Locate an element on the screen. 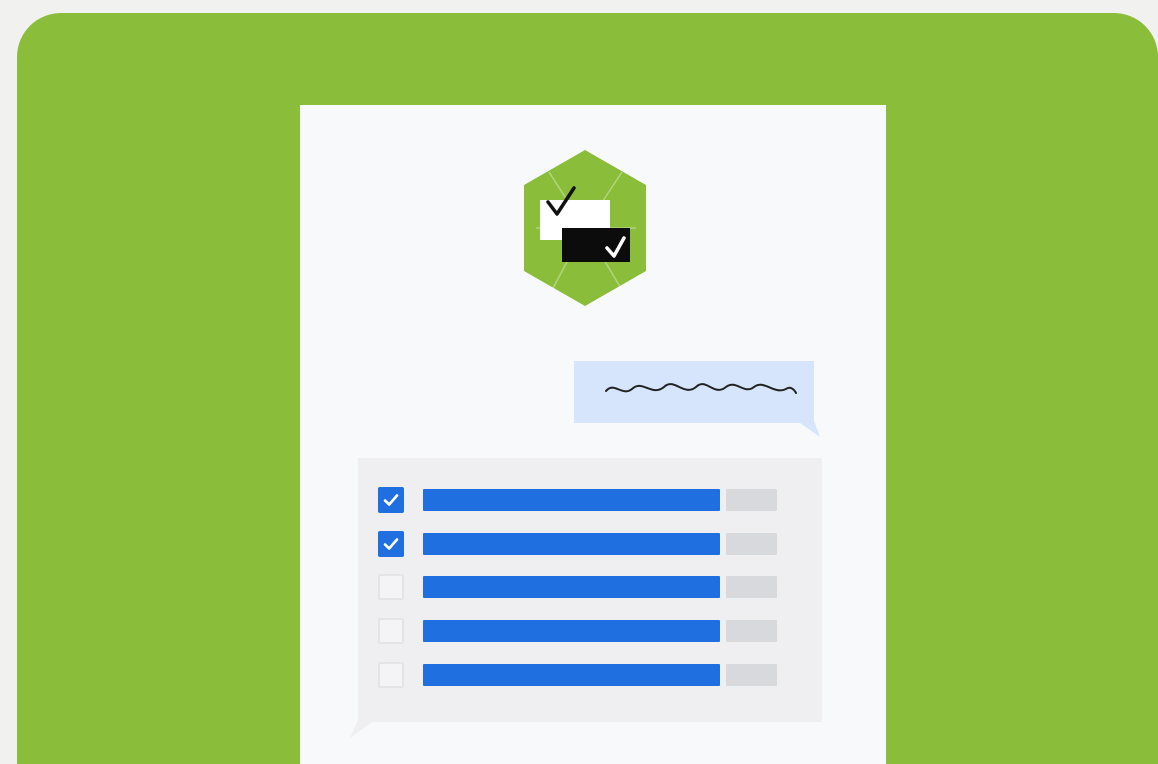 The width and height of the screenshot is (1158, 764). speech-bubble is located at coordinates (697, 399).